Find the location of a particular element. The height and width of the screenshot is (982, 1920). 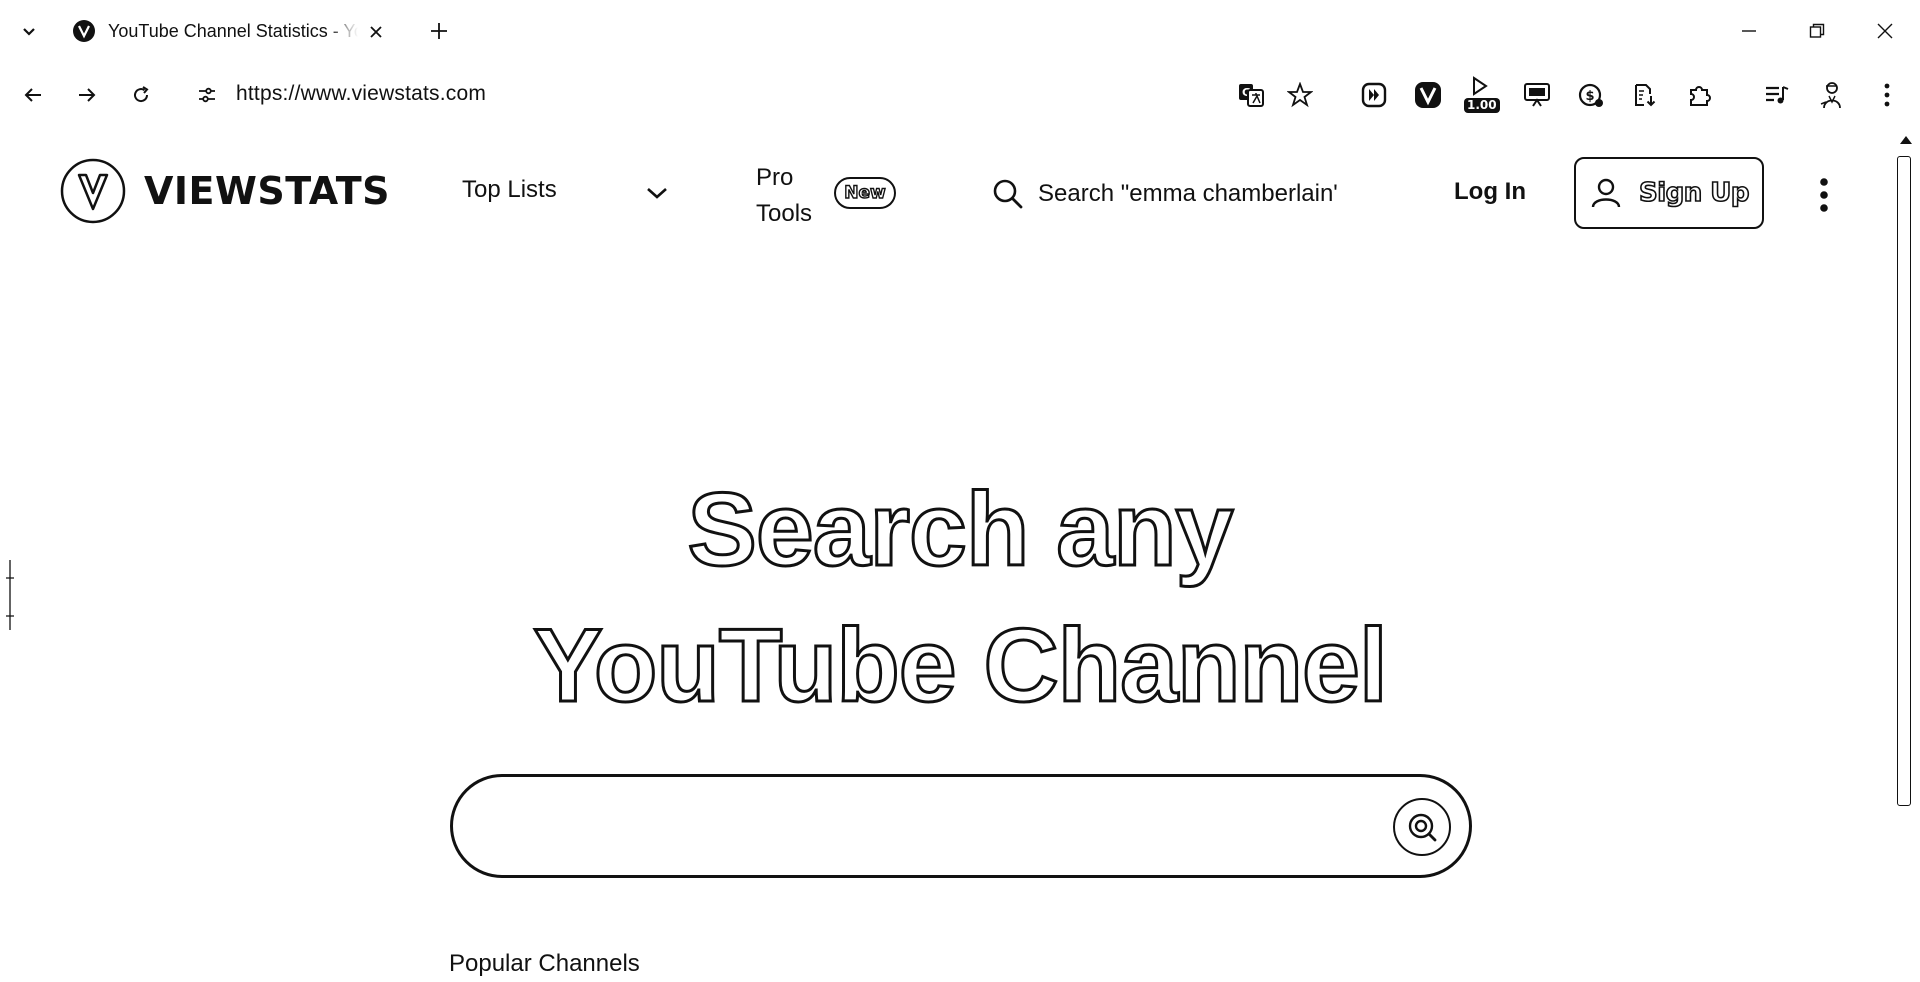

playback-rate-icon: 1.00 is located at coordinates (1481, 95).